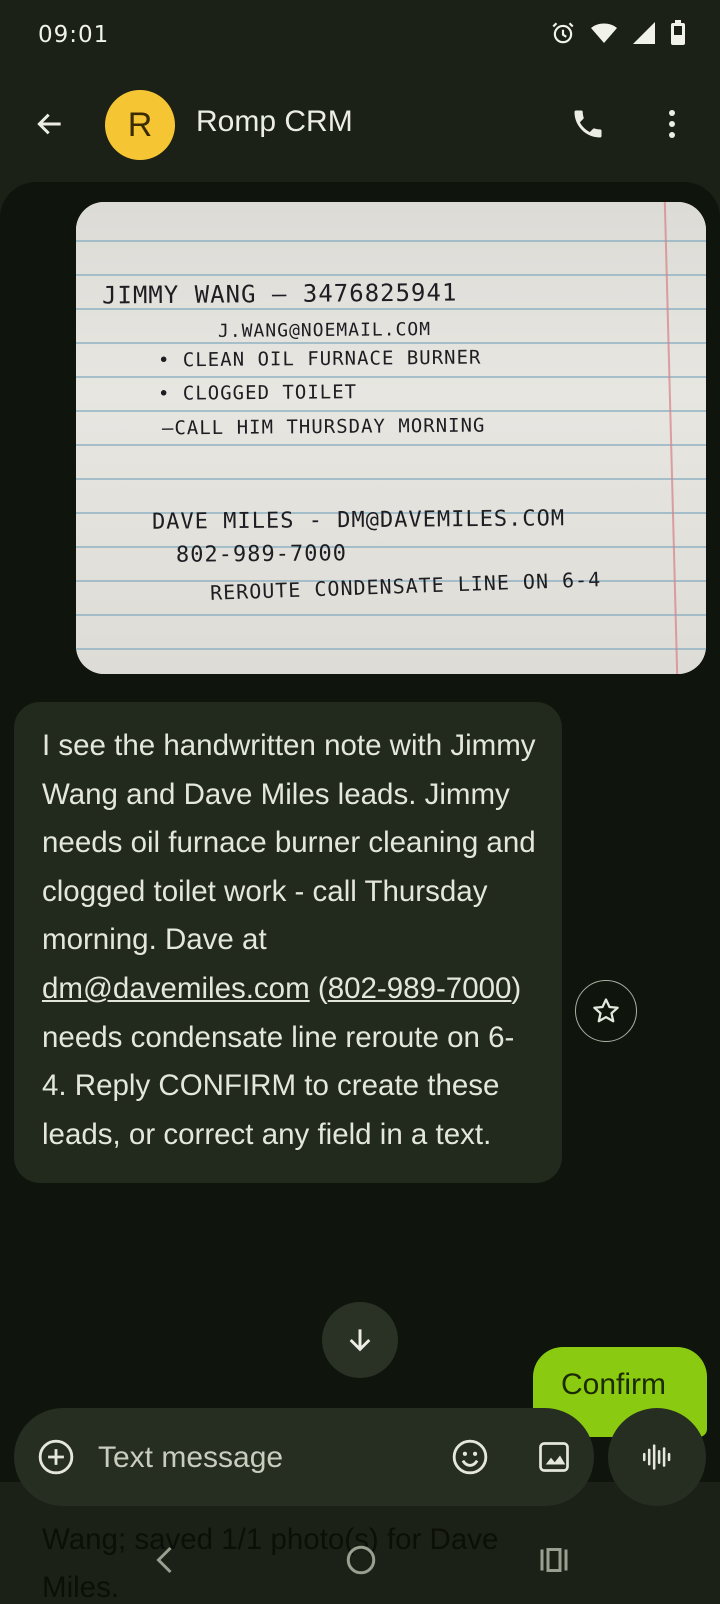  What do you see at coordinates (563, 33) in the screenshot?
I see `alarm-icon` at bounding box center [563, 33].